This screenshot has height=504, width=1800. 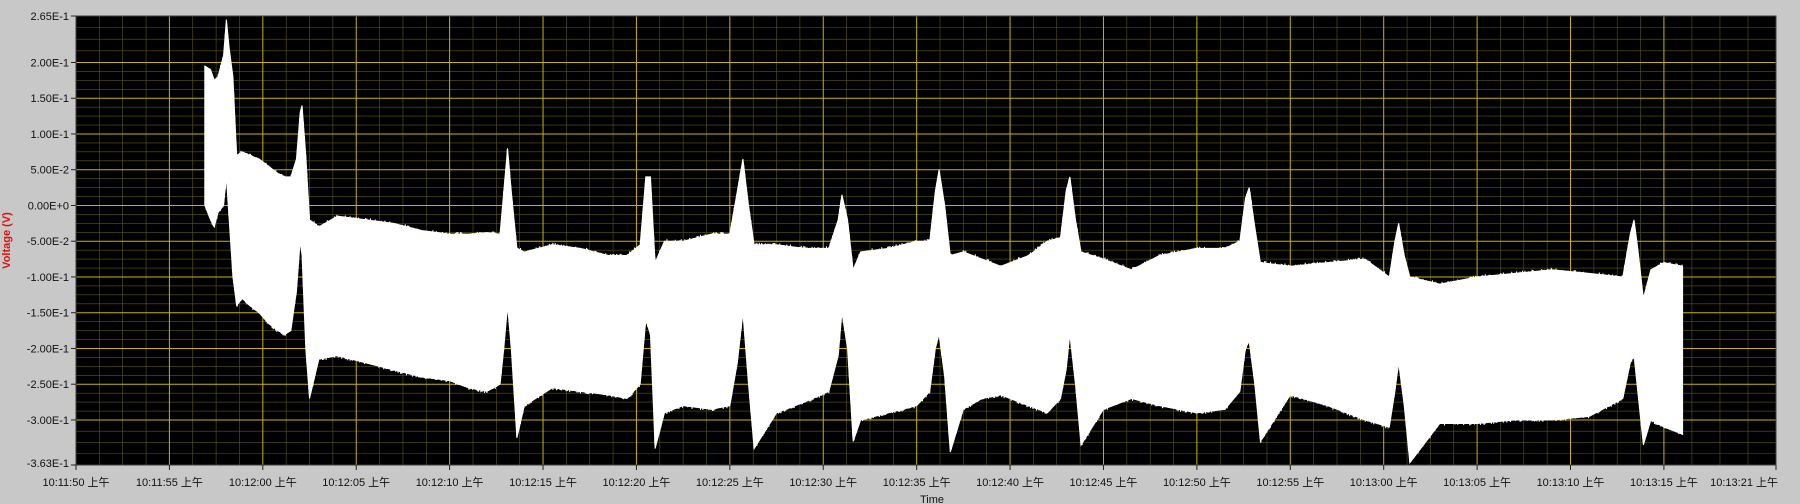 What do you see at coordinates (48, 421) in the screenshot?
I see `y-tick-label: -3.00E-1` at bounding box center [48, 421].